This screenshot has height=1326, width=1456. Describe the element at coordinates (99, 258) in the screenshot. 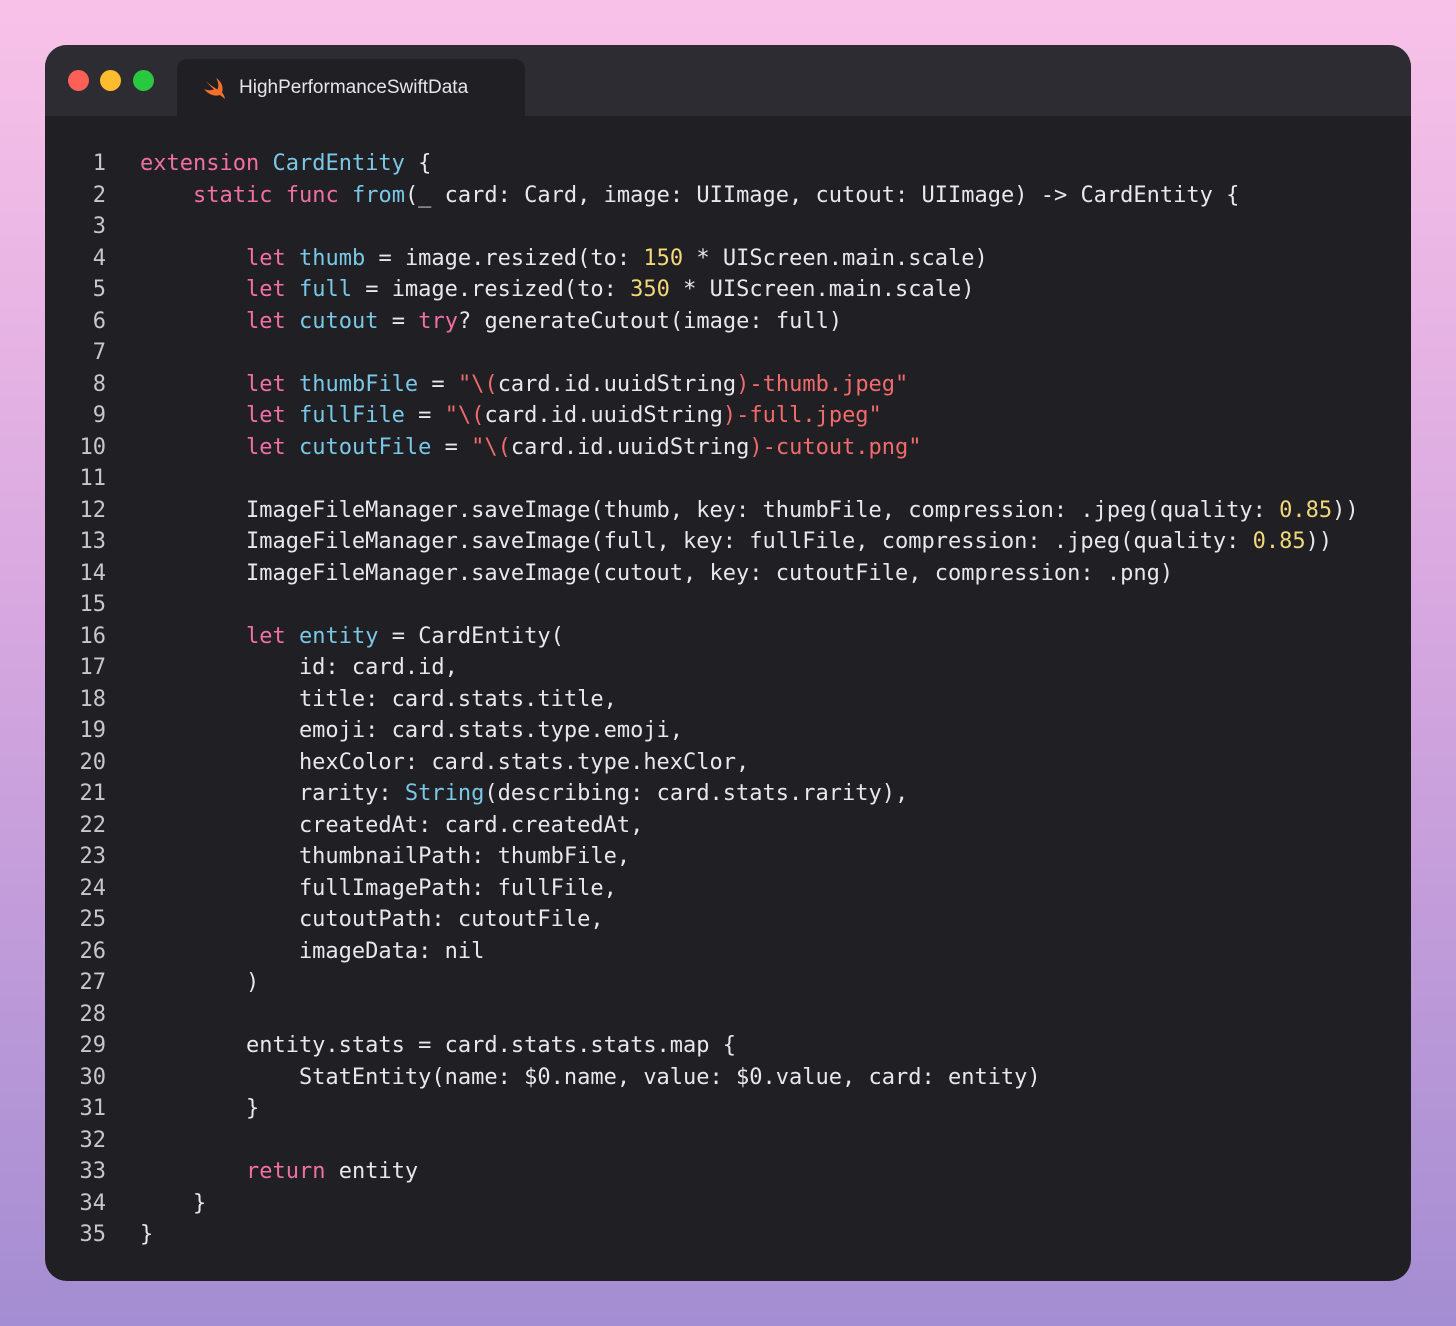

I see `line-number: 4` at that location.